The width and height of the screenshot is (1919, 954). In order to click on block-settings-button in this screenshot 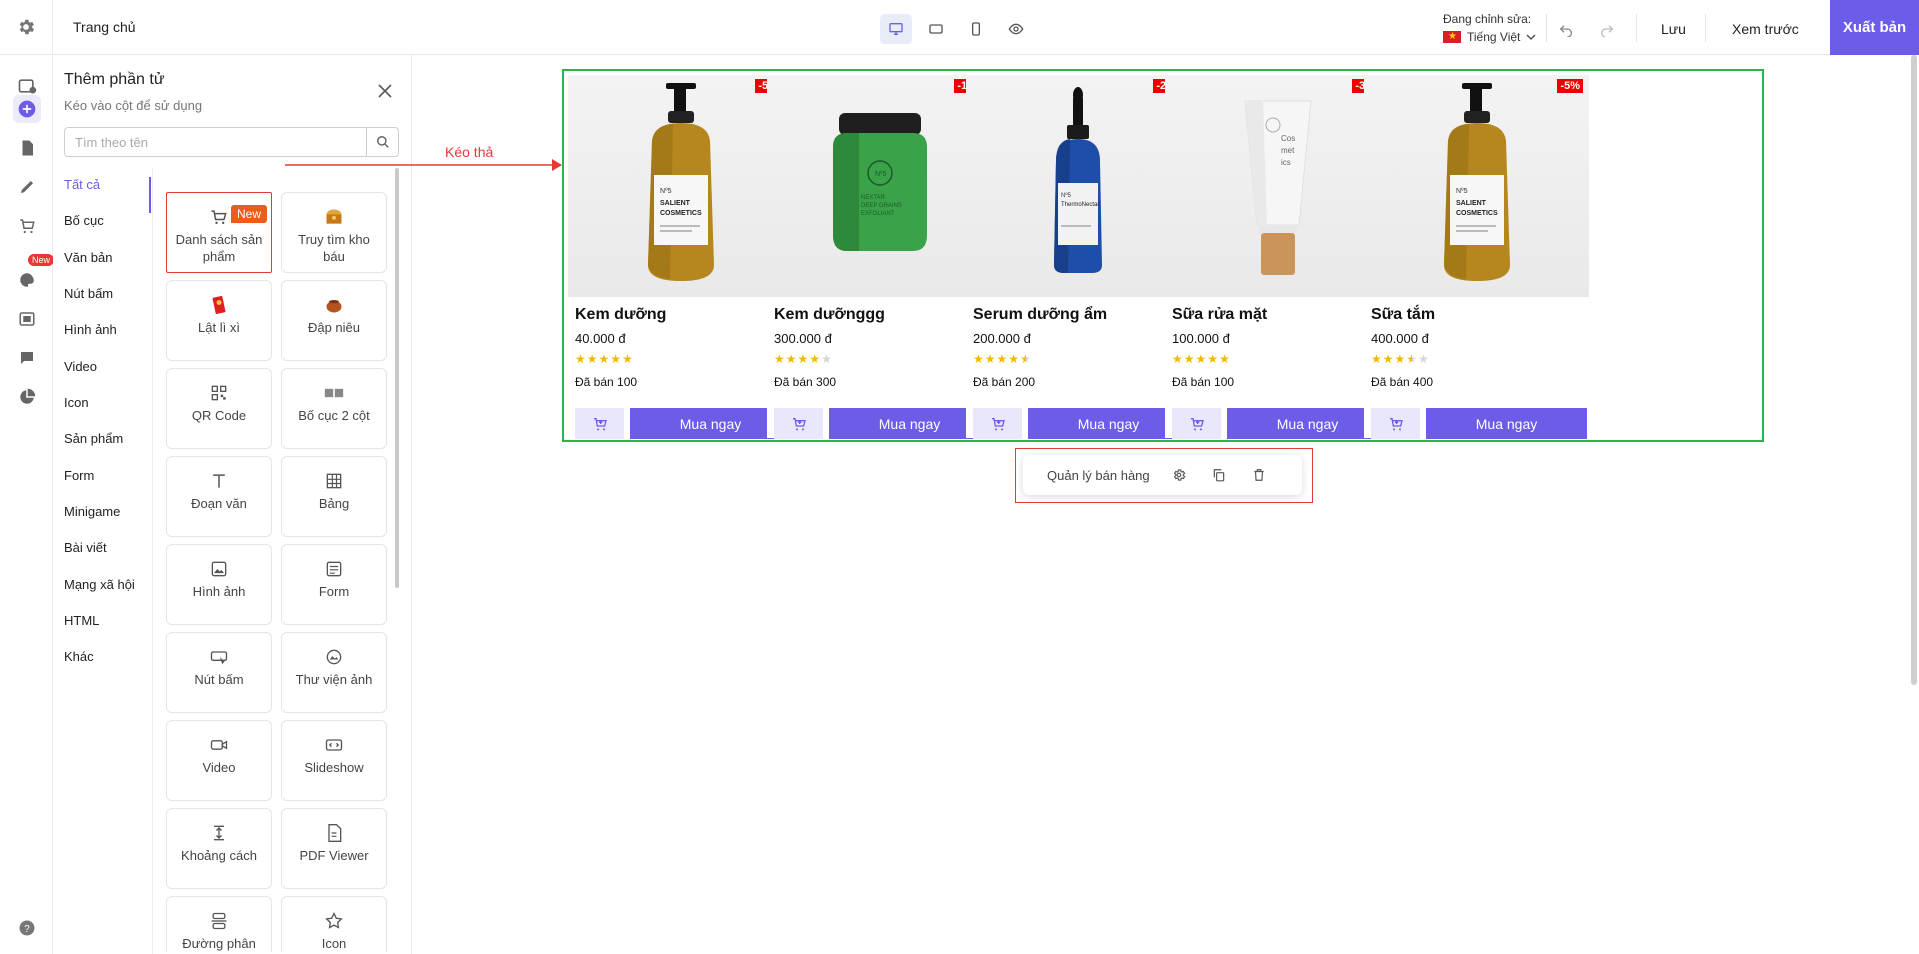, I will do `click(1179, 475)`.